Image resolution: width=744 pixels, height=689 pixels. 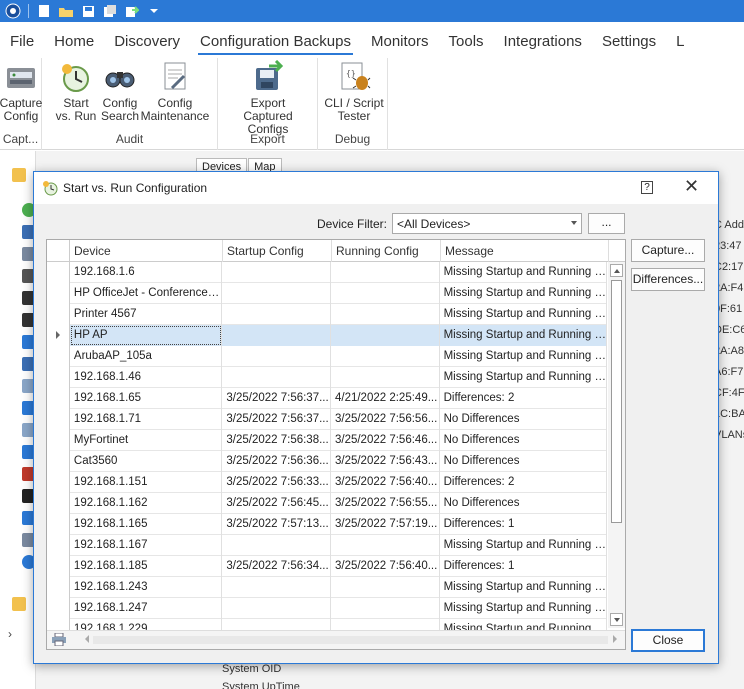 What do you see at coordinates (146, 356) in the screenshot?
I see `cell-device: ArubaAP_105a` at bounding box center [146, 356].